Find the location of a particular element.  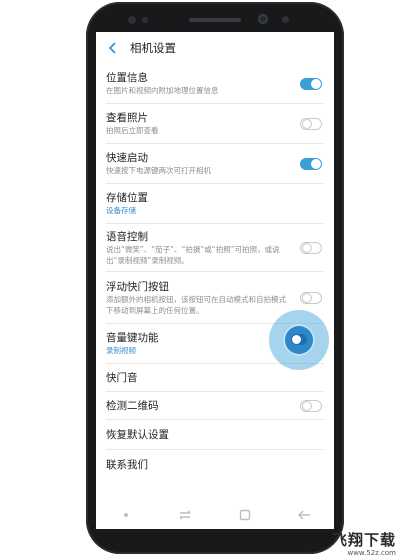

watermark-url: www.52z.com is located at coordinates (371, 553).